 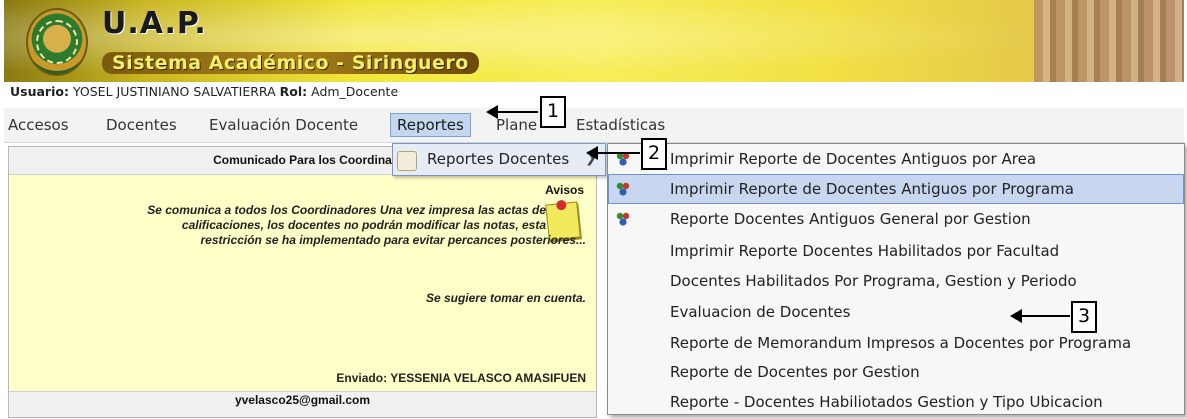 I want to click on document-icon, so click(x=407, y=161).